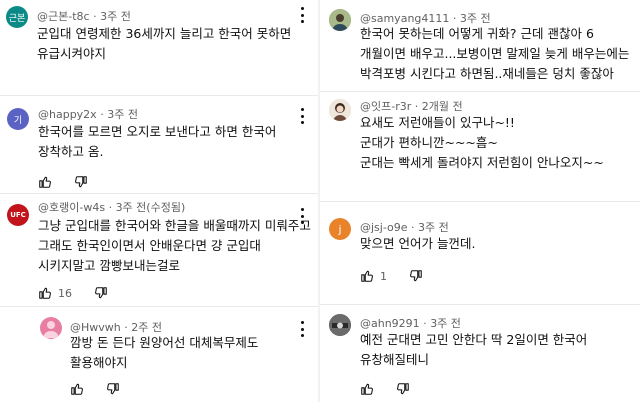 The height and width of the screenshot is (402, 640). I want to click on reply: @Hwvwh · 2주 전 깜방 돈 든다 원양어선 대체복무제도 활용해야지, so click(160, 354).